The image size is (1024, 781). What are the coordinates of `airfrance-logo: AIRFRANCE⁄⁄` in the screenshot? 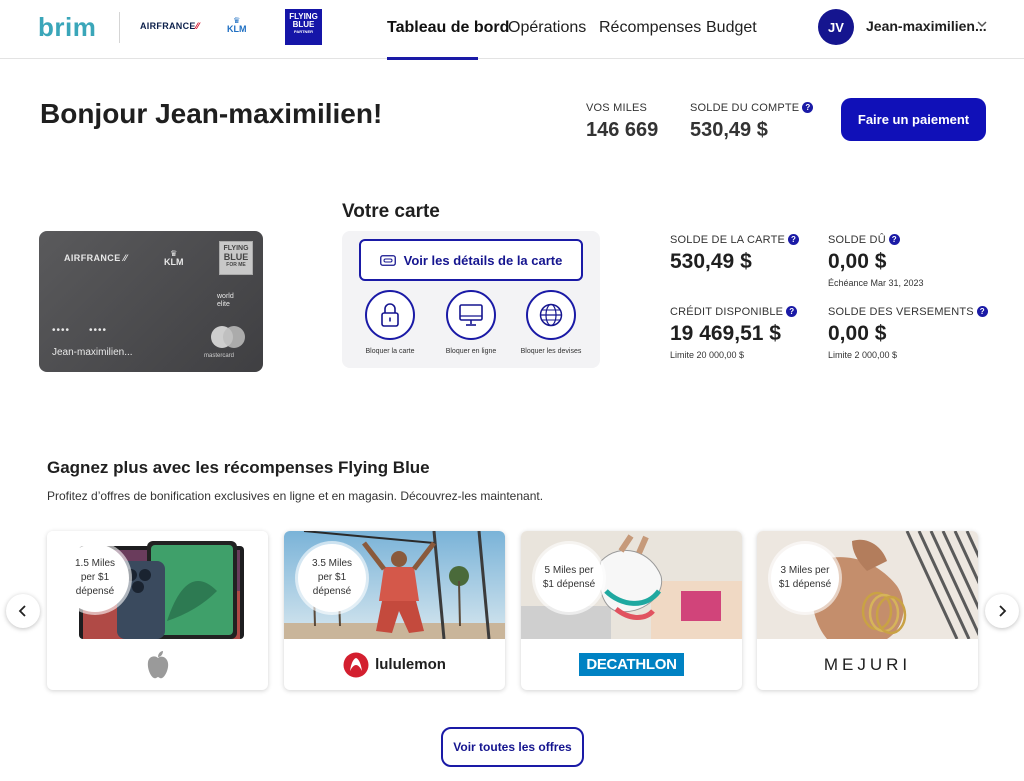 It's located at (170, 26).